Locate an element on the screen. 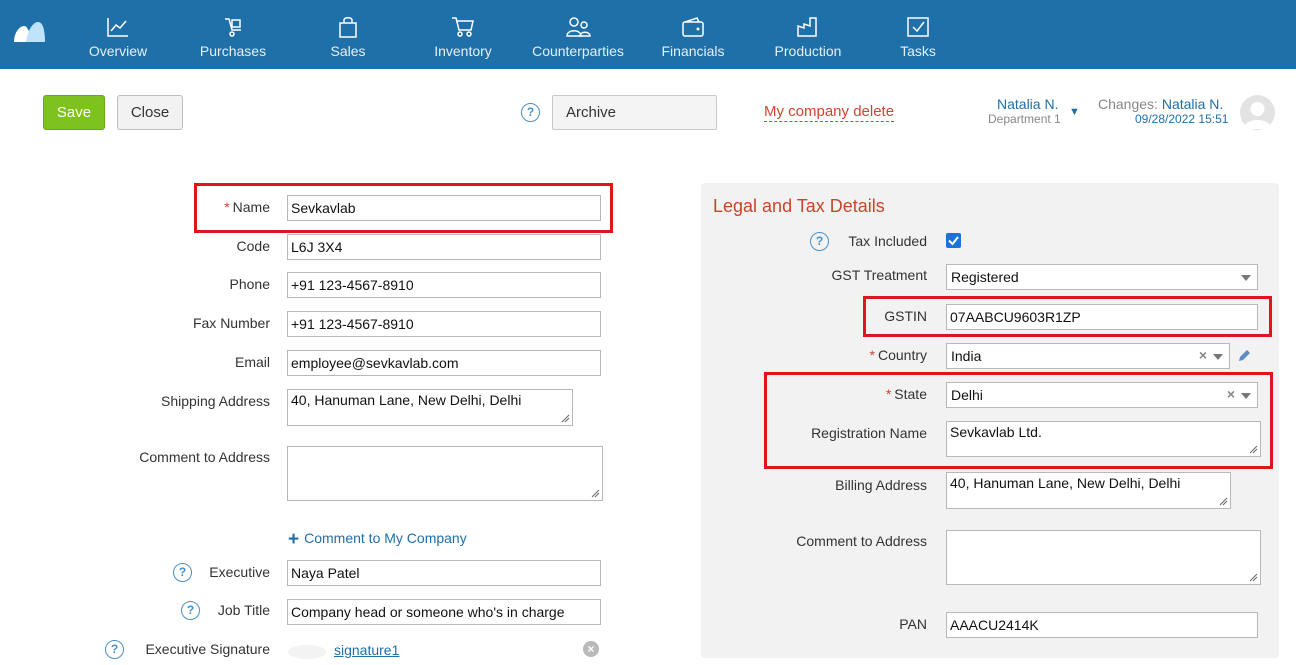 The height and width of the screenshot is (665, 1296). gst-treatment-value: Registered is located at coordinates (985, 277).